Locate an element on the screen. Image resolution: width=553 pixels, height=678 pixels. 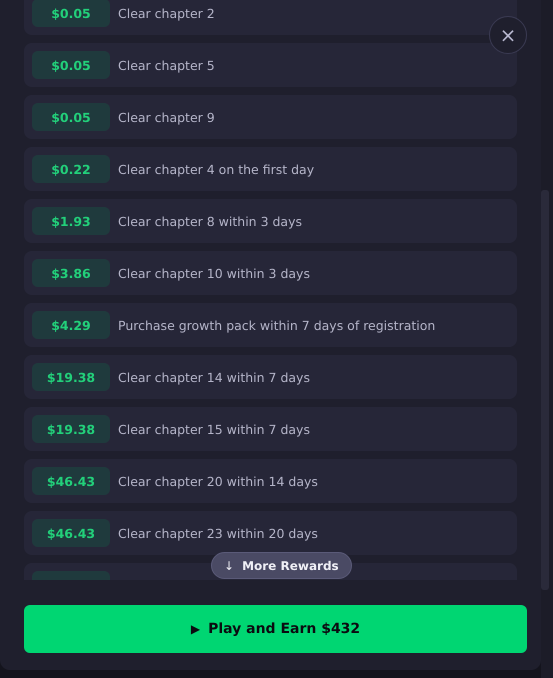
reward-task: Clear chapter 23 within 20 days is located at coordinates (218, 533).